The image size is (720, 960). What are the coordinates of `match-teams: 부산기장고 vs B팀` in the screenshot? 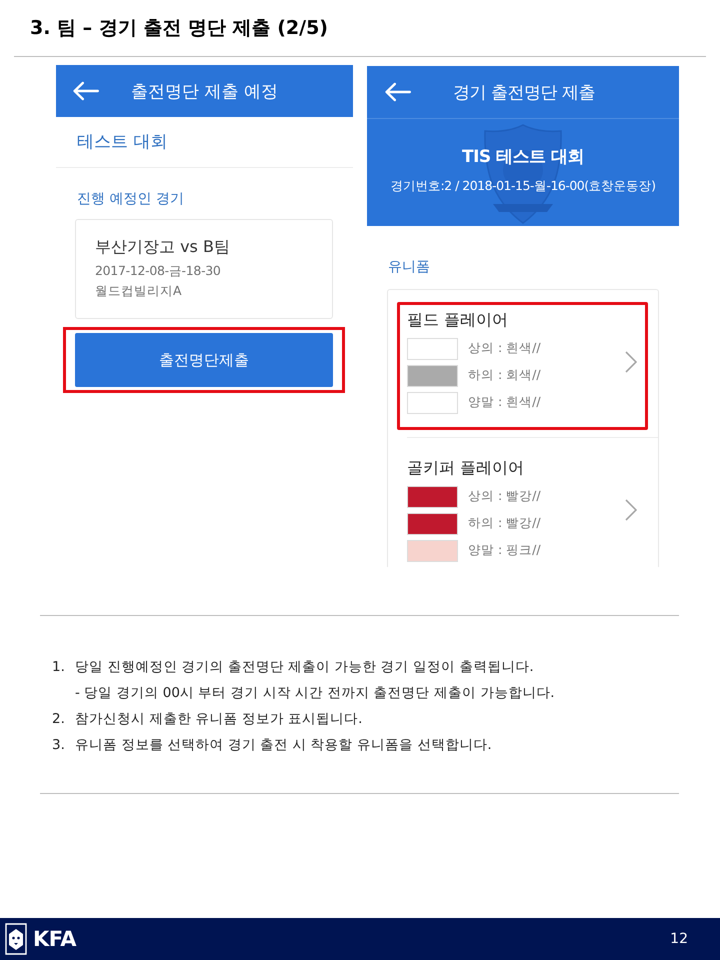 It's located at (162, 247).